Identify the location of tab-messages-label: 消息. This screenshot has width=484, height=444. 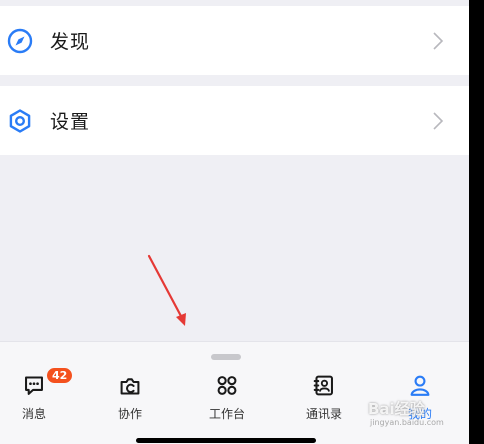
(33, 414).